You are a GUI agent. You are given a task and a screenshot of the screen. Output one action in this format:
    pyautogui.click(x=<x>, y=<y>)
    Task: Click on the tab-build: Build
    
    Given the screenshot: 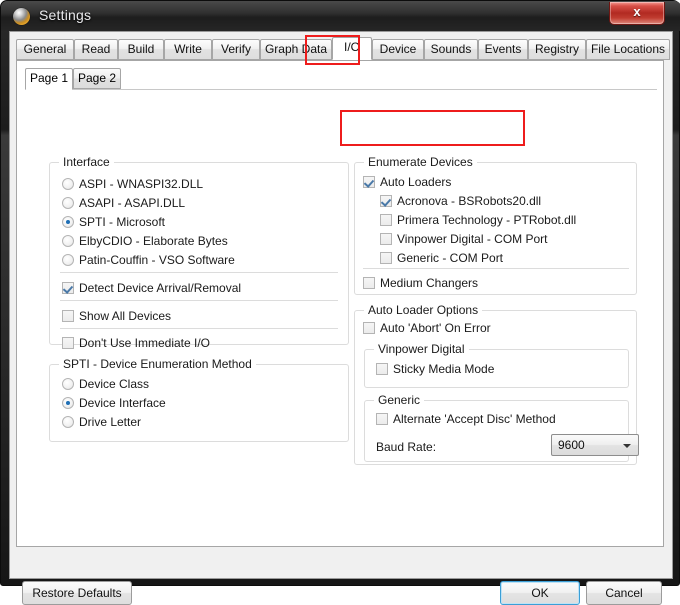 What is the action you would take?
    pyautogui.click(x=141, y=49)
    